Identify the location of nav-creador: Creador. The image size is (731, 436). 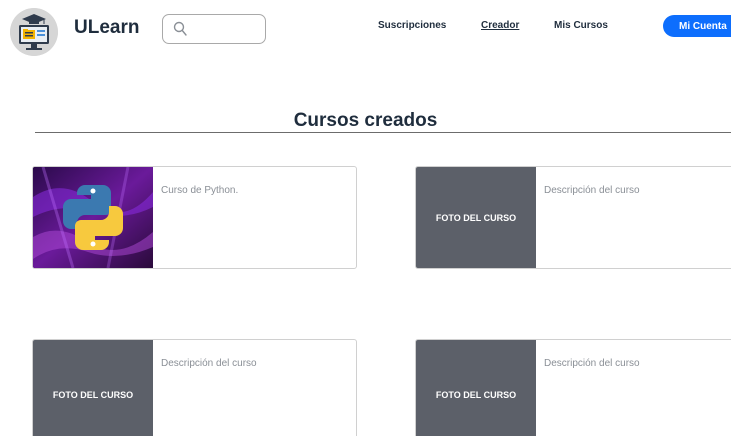
(500, 25).